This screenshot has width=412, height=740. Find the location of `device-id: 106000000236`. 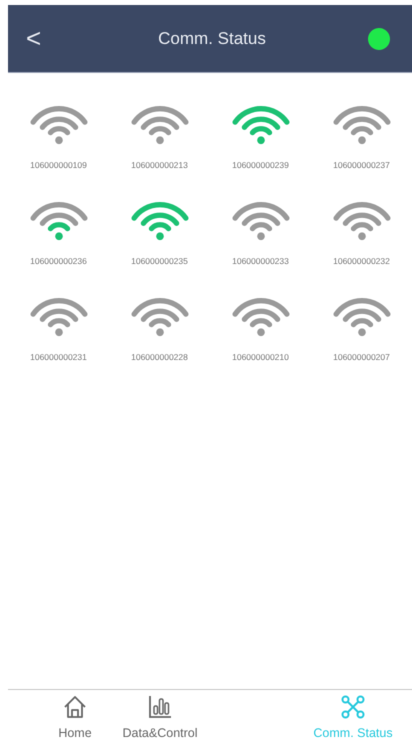

device-id: 106000000236 is located at coordinates (58, 261).